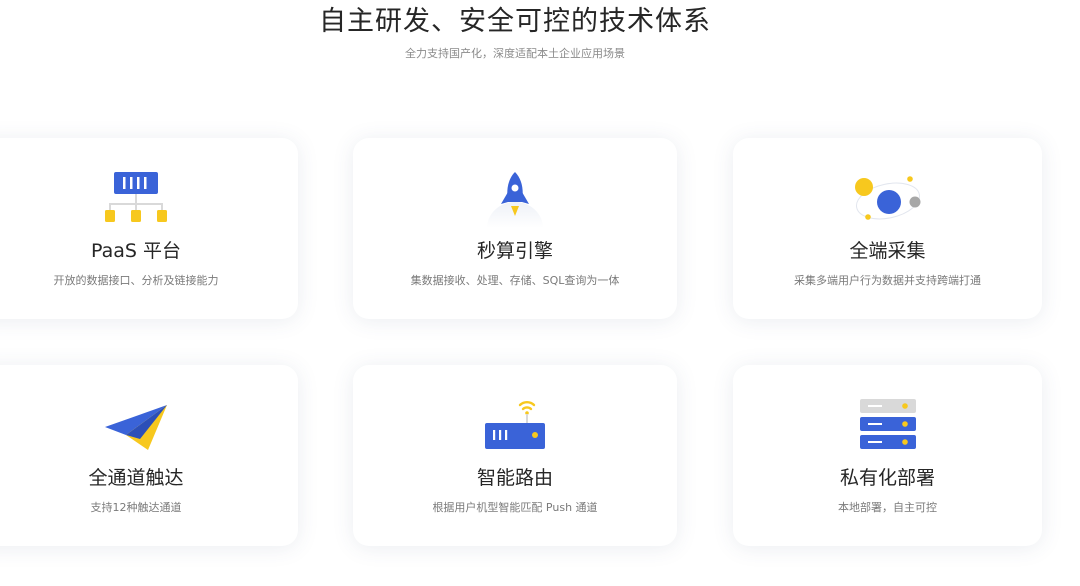 This screenshot has height=586, width=1080. I want to click on card-title: 智能路由, so click(514, 478).